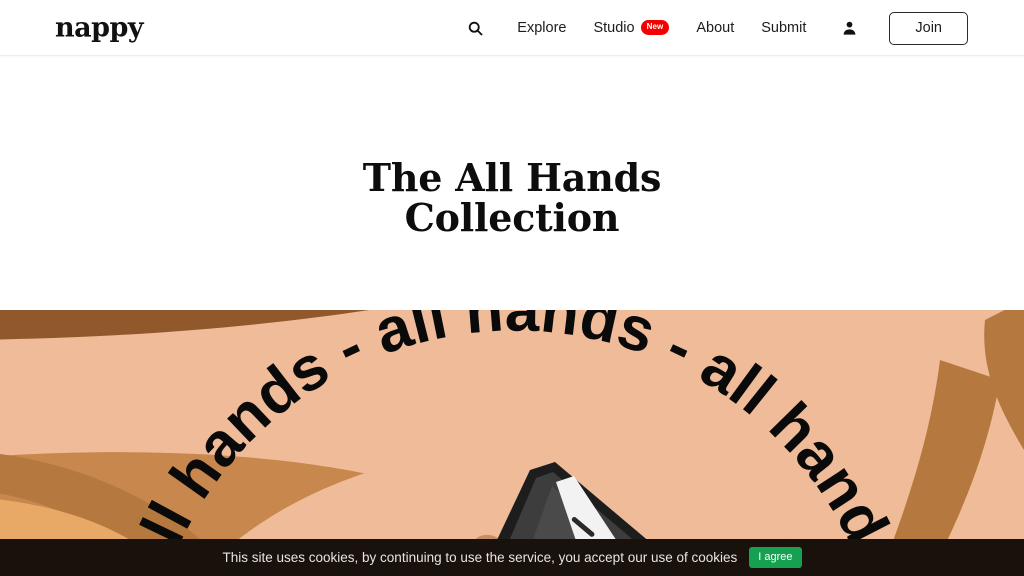 This screenshot has height=576, width=1024. I want to click on page-title-line-2: Collection, so click(512, 217).